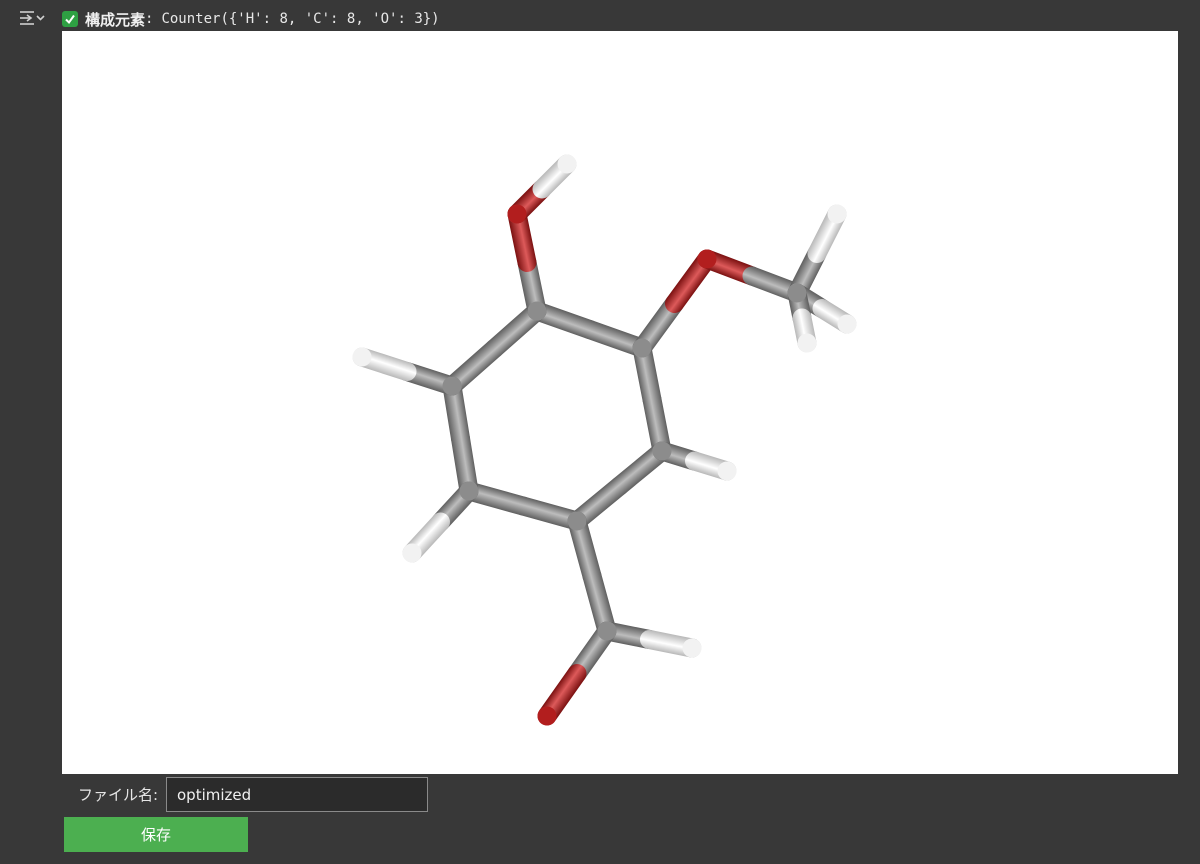  I want to click on output-header: 構成元素 : Counter({'H': 8, 'C': 8, 'O': 3}), so click(251, 19).